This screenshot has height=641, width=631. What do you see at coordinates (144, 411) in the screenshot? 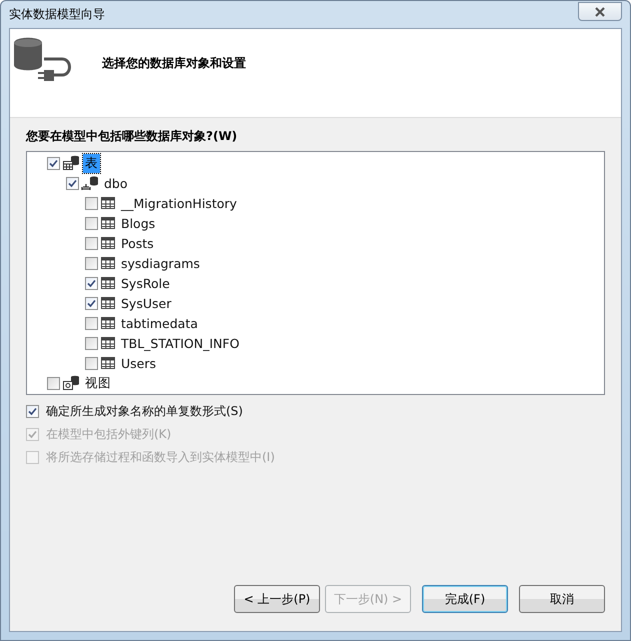
I see `option-label: 确定所生成对象名称的单复数形式(S)` at bounding box center [144, 411].